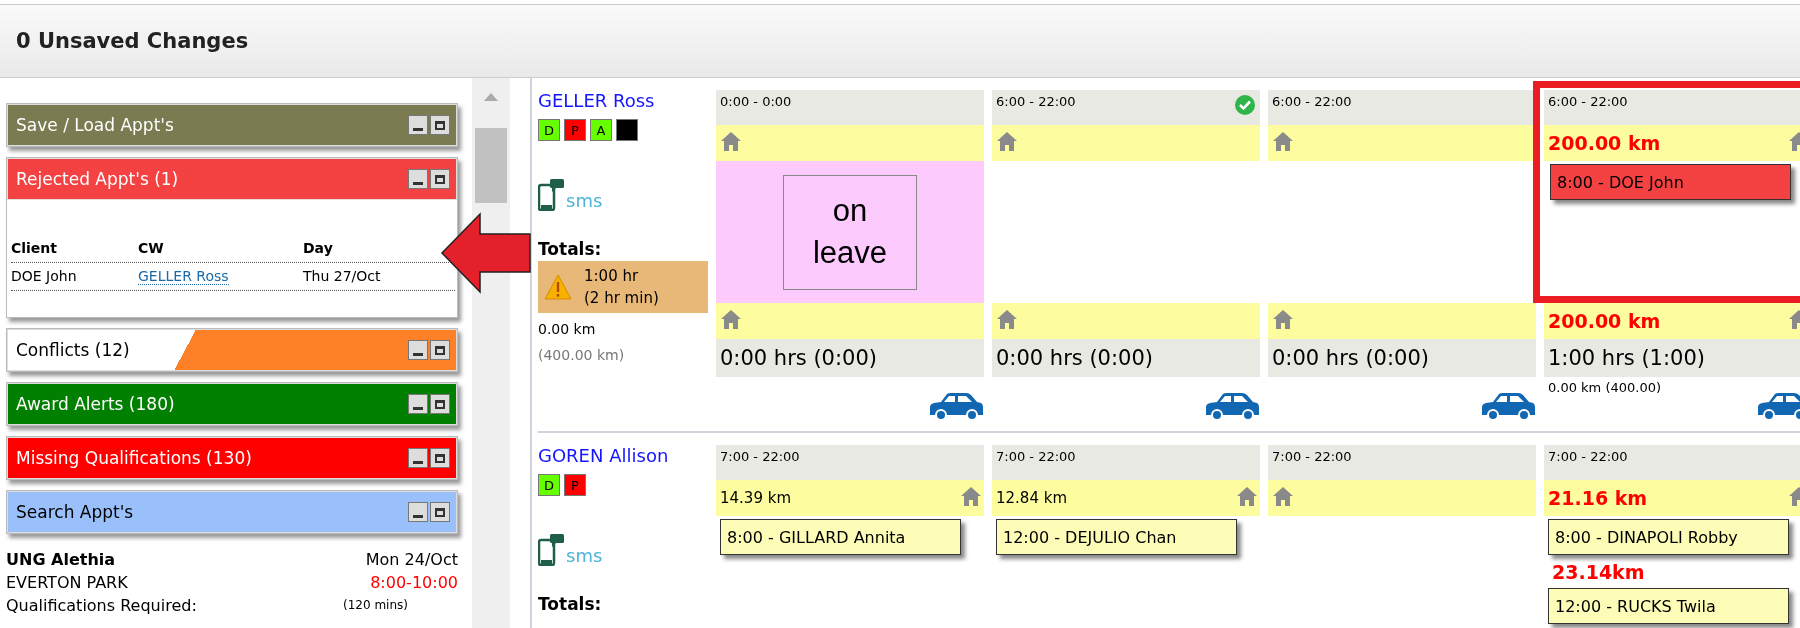 The image size is (1800, 628). I want to click on panel-title: Missing Qualifications (130), so click(134, 458).